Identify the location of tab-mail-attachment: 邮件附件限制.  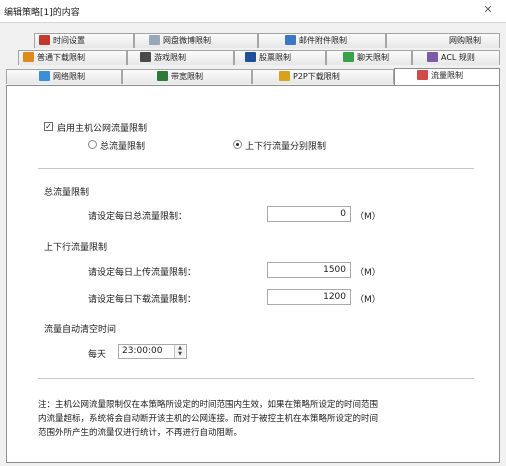
(322, 40).